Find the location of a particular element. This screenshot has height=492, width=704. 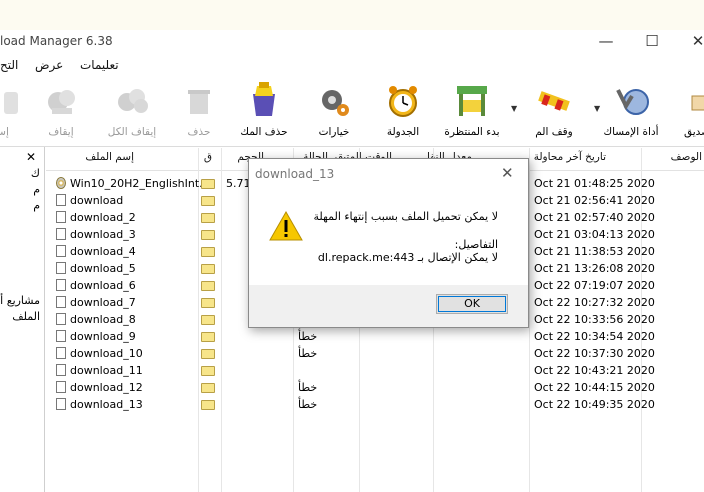

start-queue-dropdown-icon: ▼ is located at coordinates (514, 108).